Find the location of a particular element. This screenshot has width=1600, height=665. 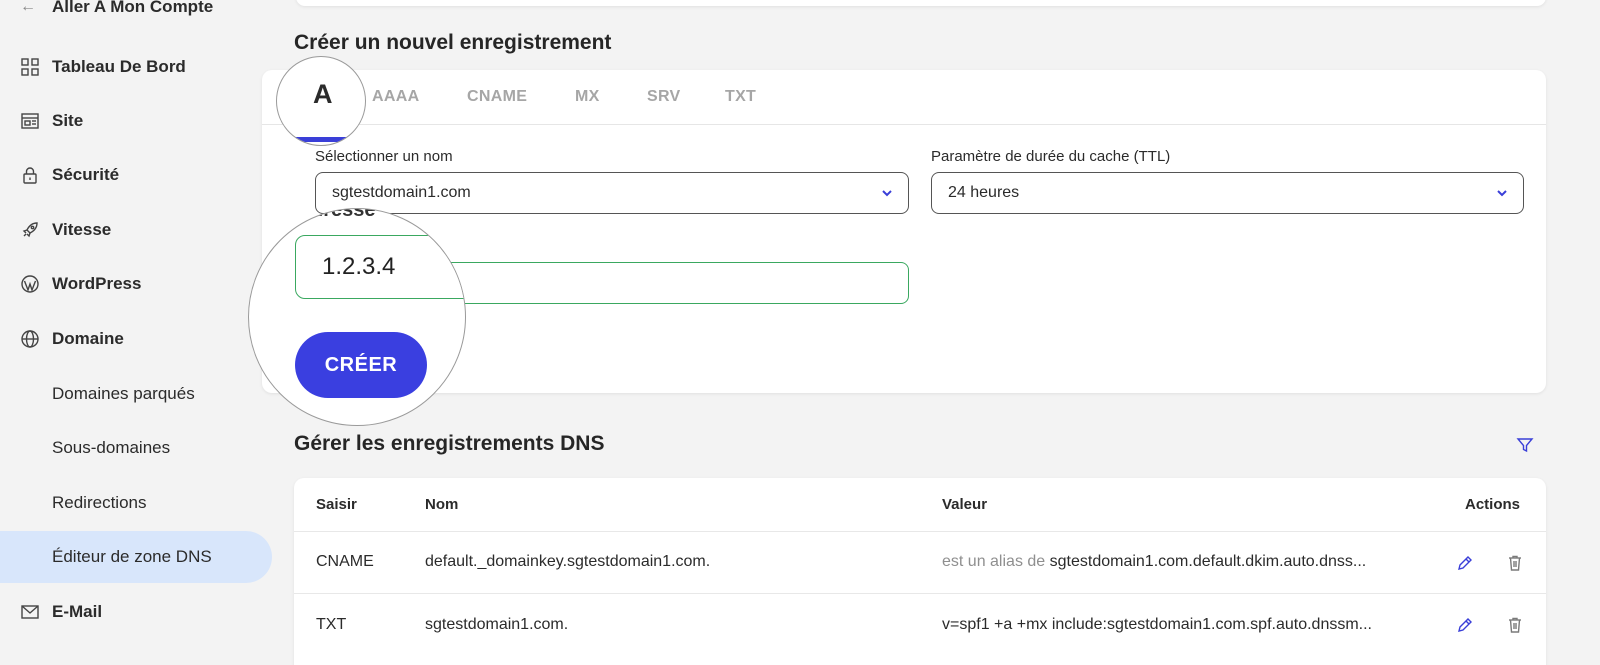

sidebar-item-dashboard: Tableau De Bord is located at coordinates (136, 67).